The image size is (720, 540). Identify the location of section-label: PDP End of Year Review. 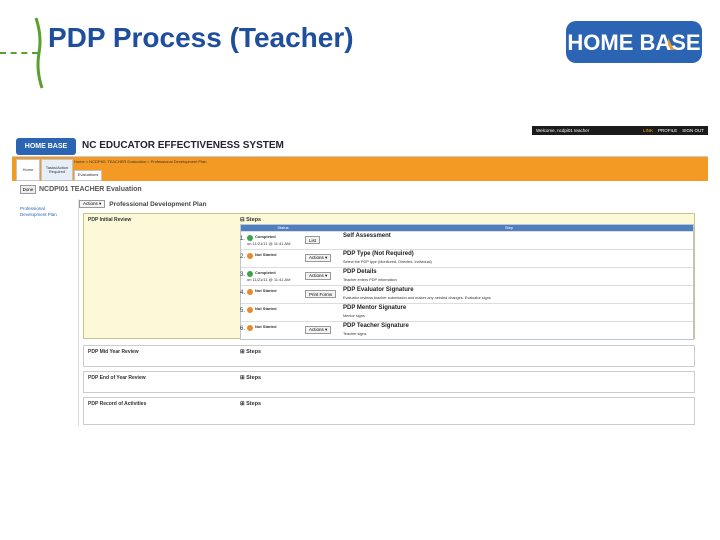
(117, 378).